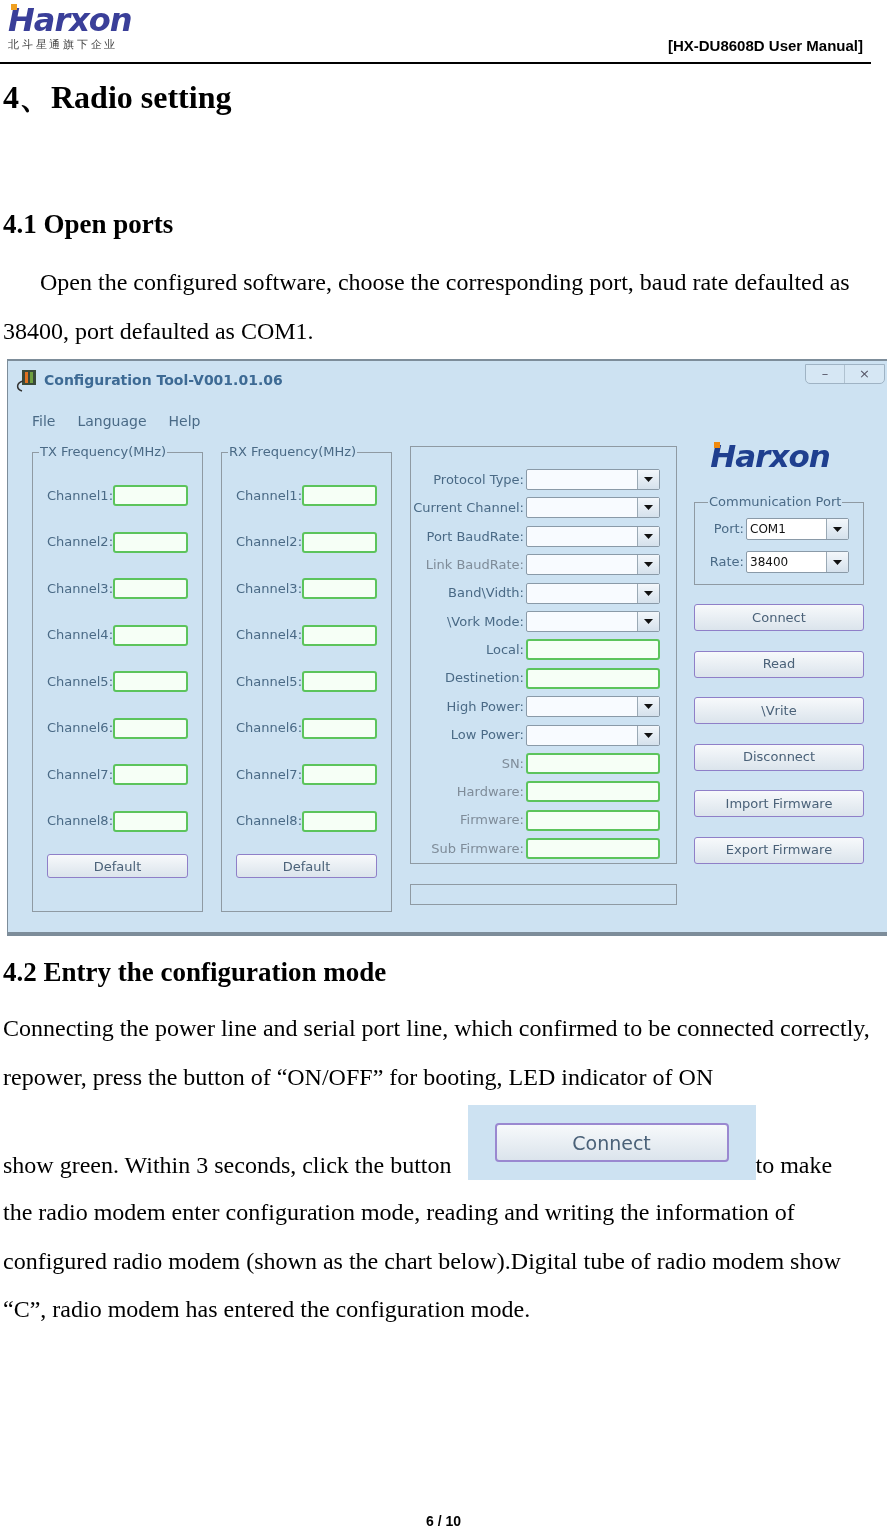  I want to click on channel-label: Channel5:, so click(269, 681).